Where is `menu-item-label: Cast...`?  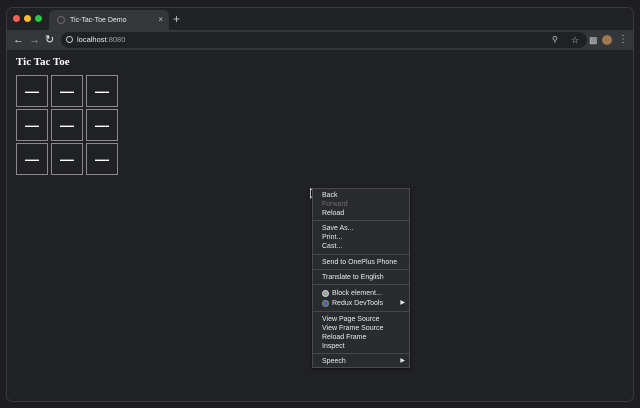 menu-item-label: Cast... is located at coordinates (332, 246).